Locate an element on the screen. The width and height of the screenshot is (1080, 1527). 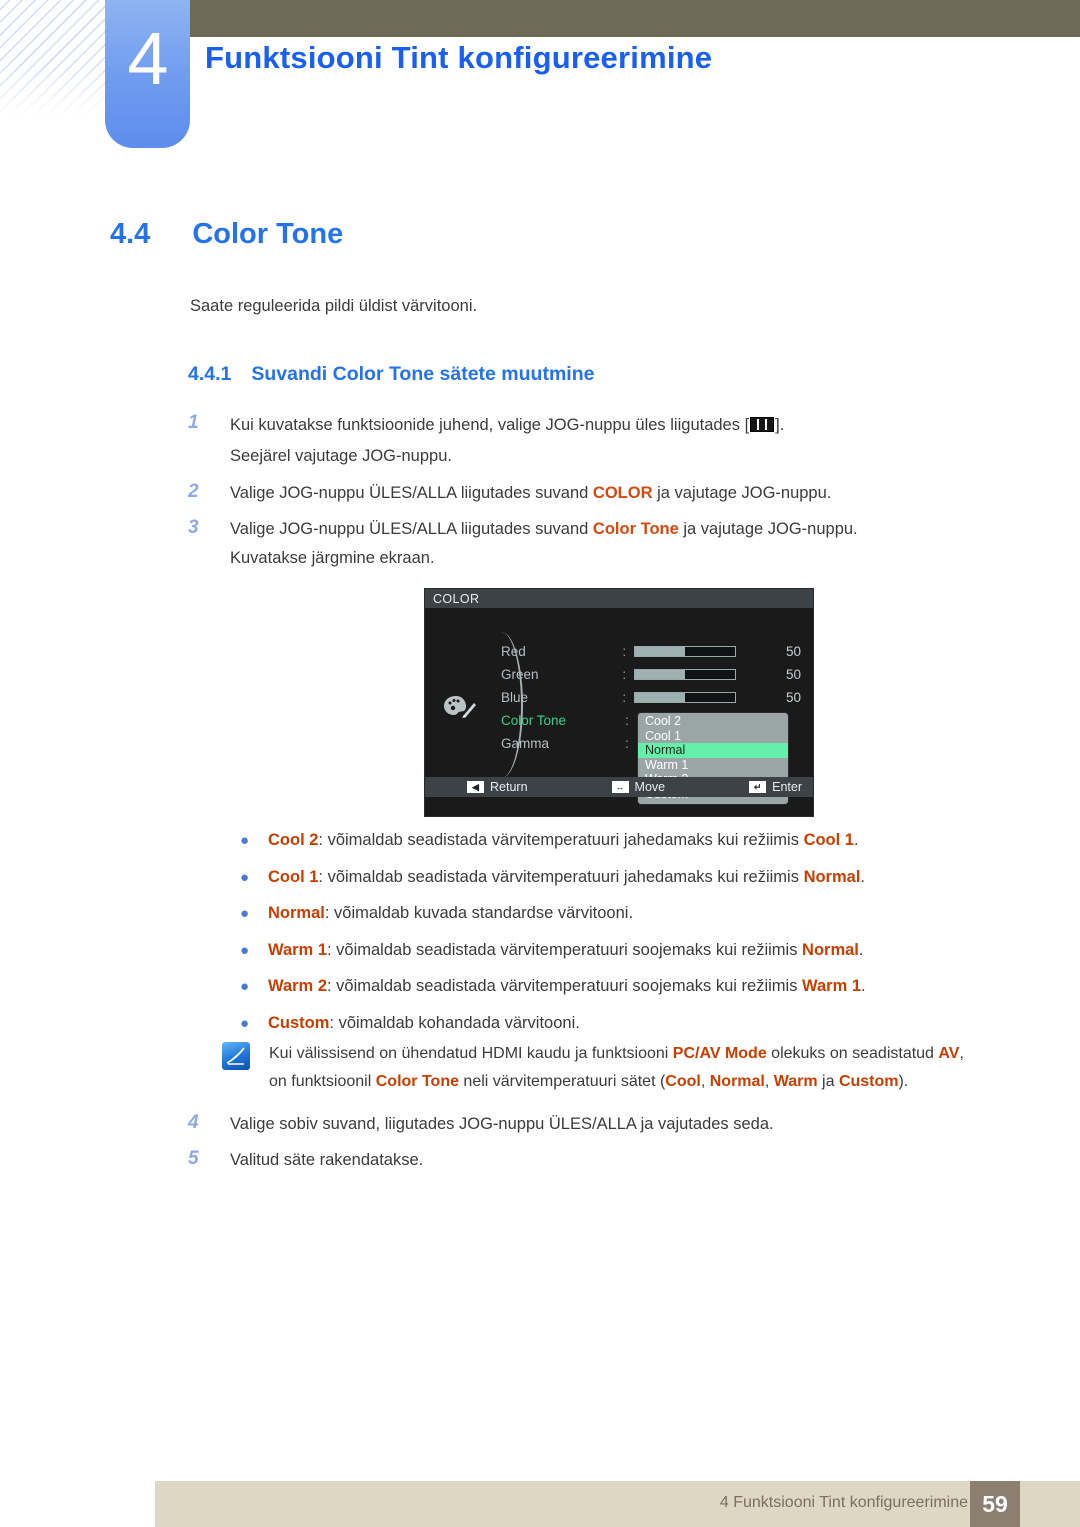
step-3-post: ja vajutage JOG-nuppu. is located at coordinates (768, 529).